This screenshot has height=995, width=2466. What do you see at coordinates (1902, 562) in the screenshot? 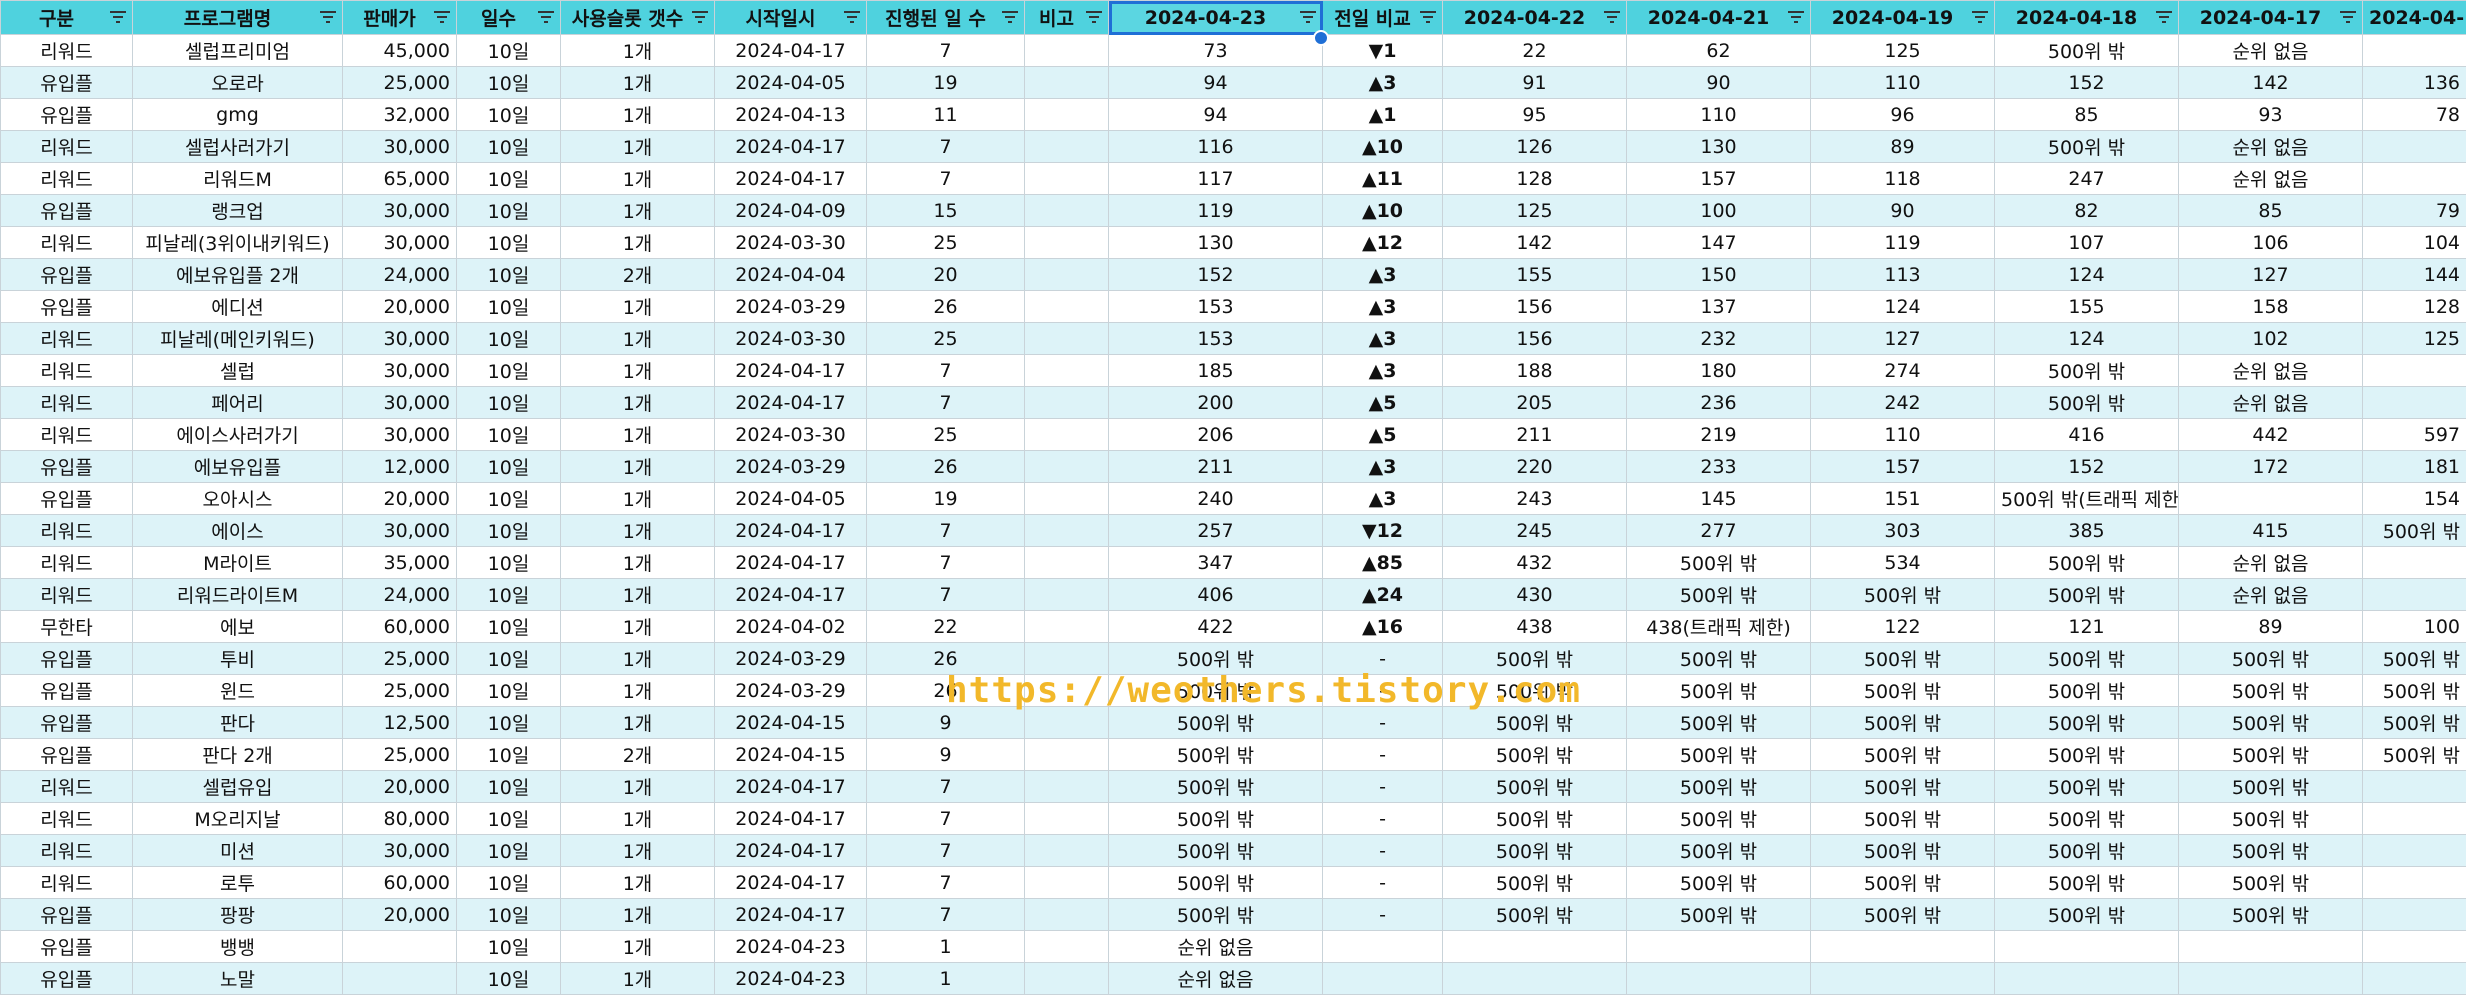
I see `cell-c12: 534` at bounding box center [1902, 562].